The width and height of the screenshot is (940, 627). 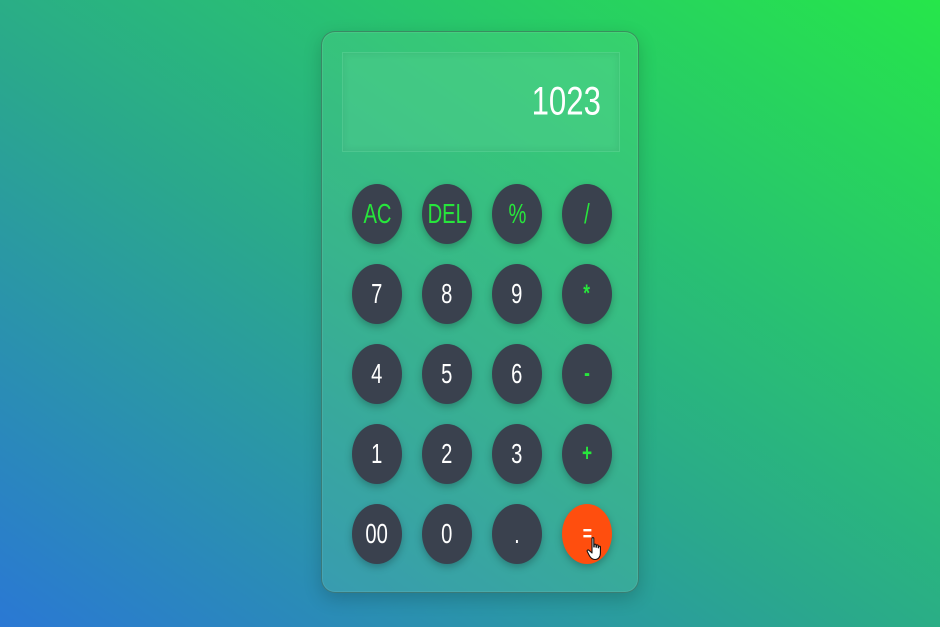 I want to click on divide-button: /, so click(x=587, y=214).